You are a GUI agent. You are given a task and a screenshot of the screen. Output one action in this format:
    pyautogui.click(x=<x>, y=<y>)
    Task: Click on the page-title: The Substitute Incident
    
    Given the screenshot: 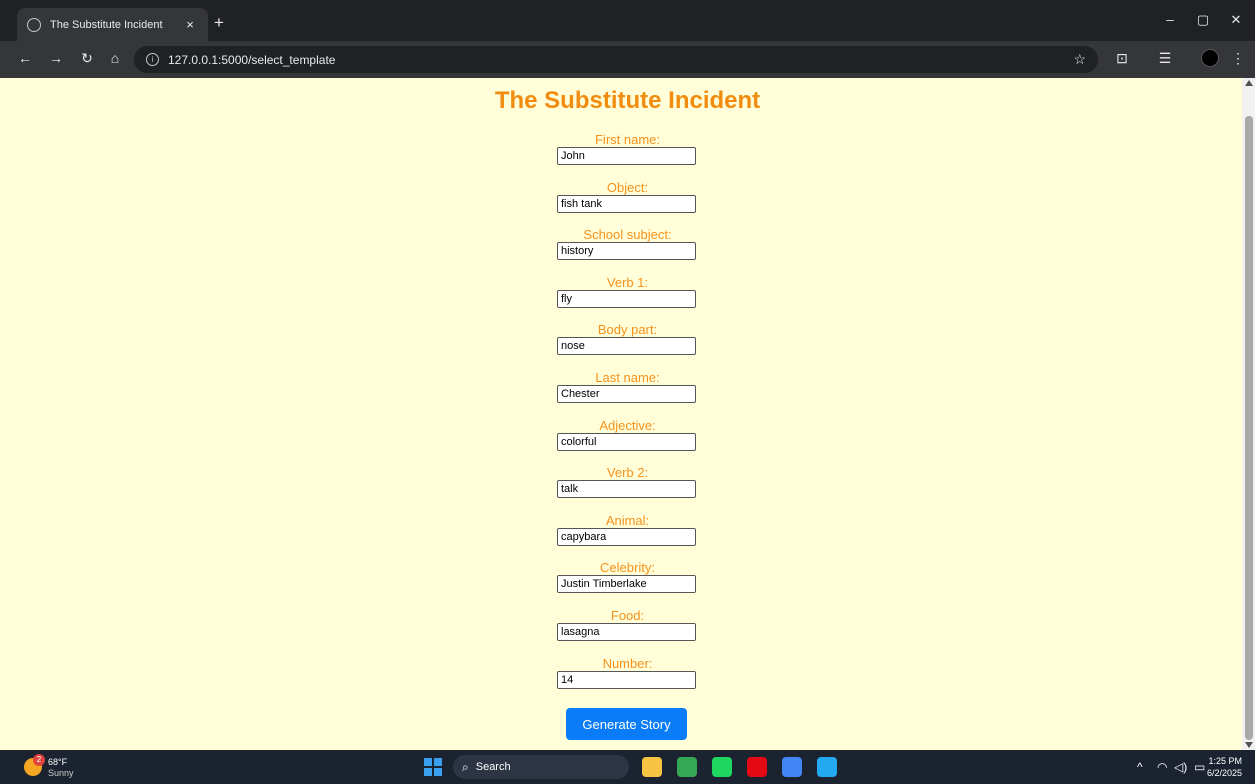 What is the action you would take?
    pyautogui.click(x=627, y=100)
    